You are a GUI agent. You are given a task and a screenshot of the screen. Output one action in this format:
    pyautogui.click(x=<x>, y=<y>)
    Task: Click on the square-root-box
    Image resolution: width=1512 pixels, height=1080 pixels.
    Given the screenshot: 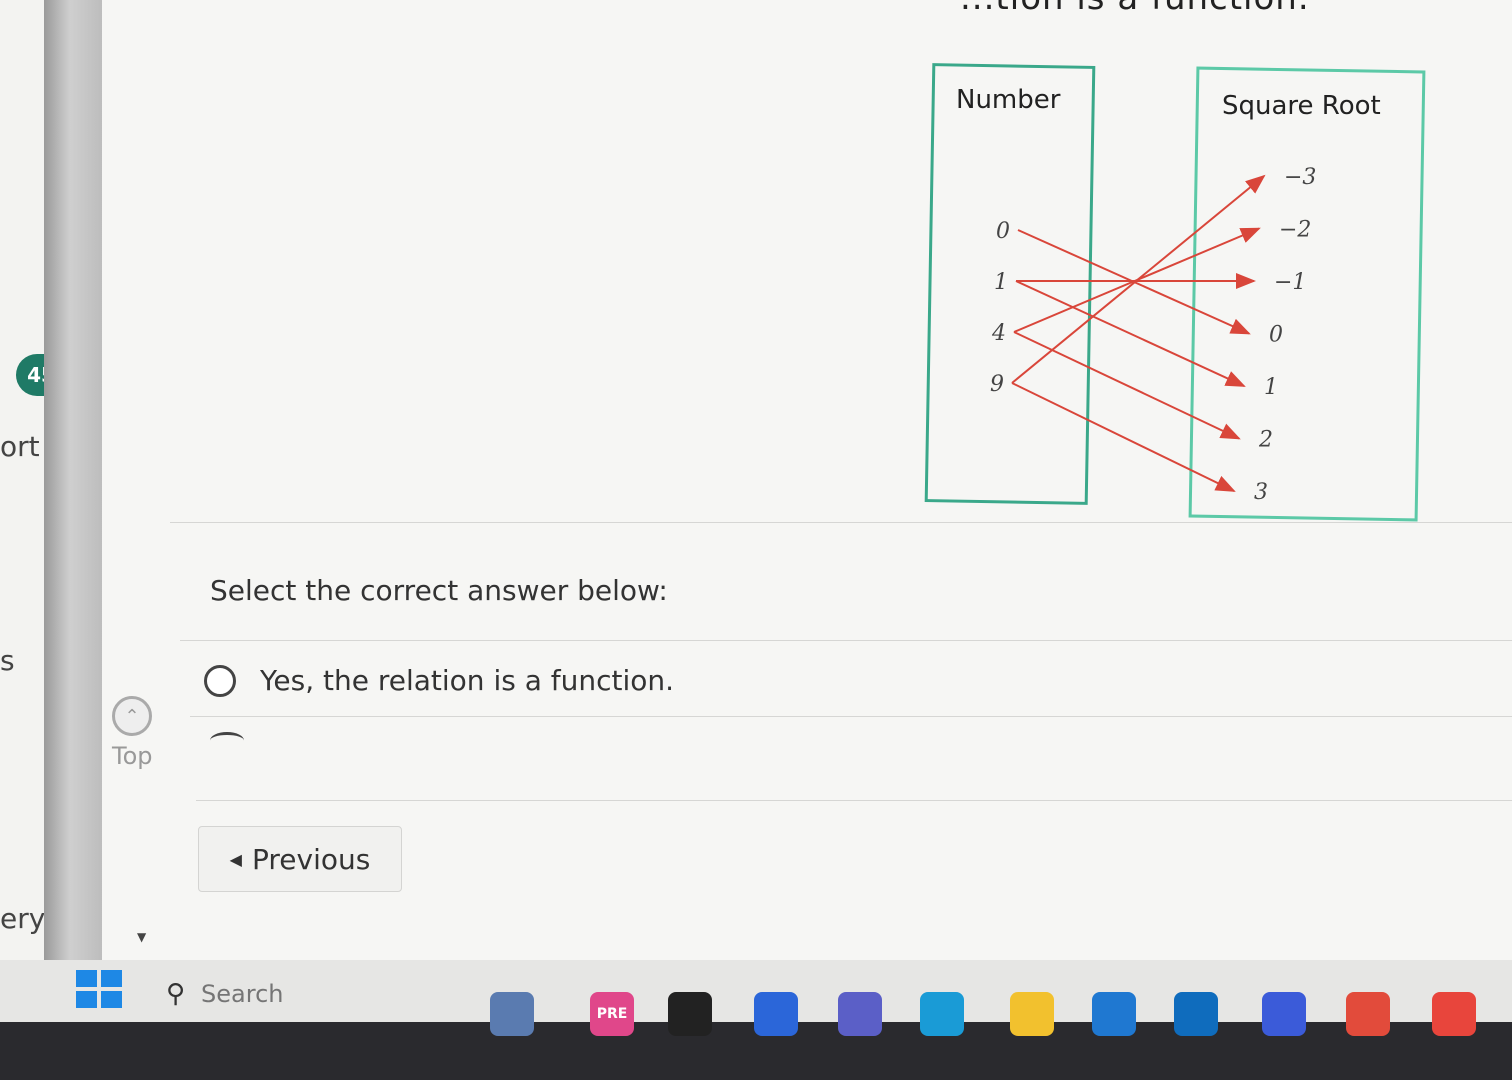 What is the action you would take?
    pyautogui.click(x=1307, y=294)
    